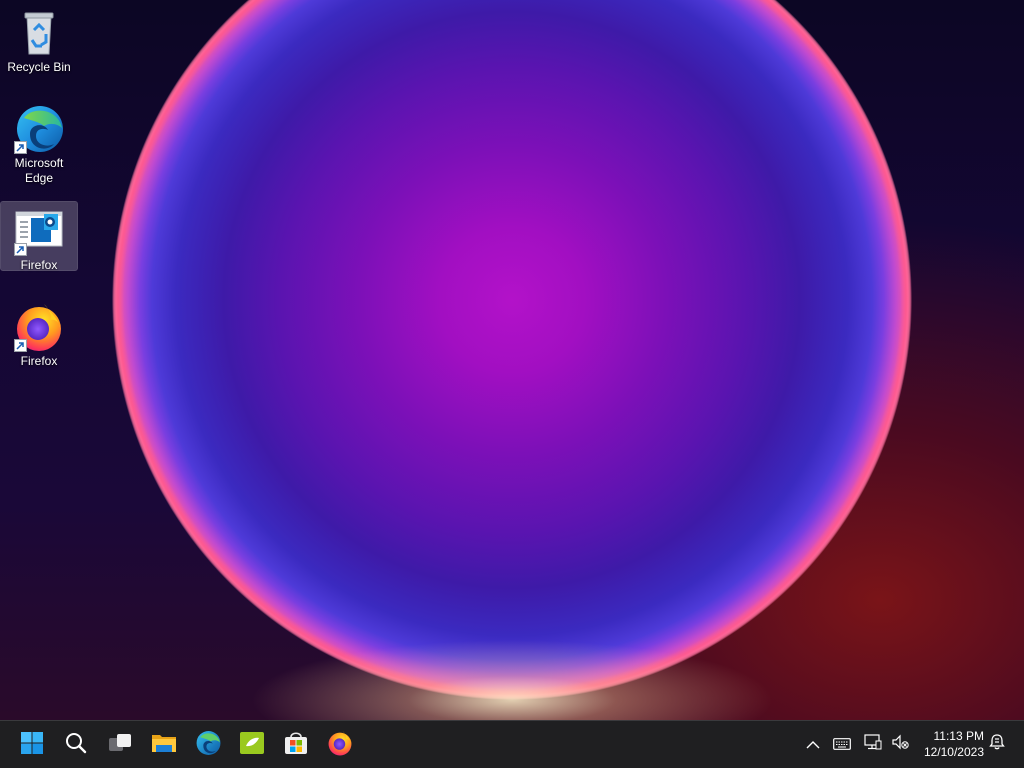 The height and width of the screenshot is (768, 1024). I want to click on recycle-bin-icon, so click(39, 33).